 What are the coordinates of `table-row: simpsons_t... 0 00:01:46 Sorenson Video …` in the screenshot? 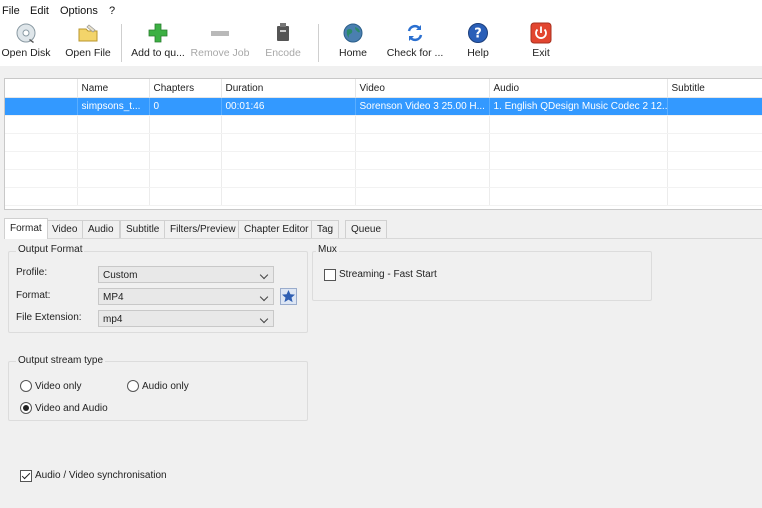 It's located at (383, 106).